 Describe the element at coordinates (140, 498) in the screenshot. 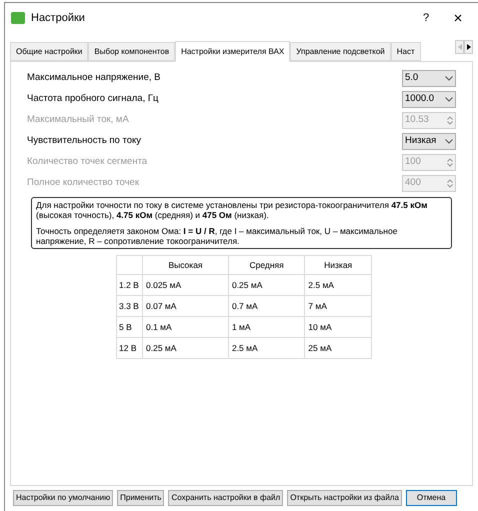

I see `dialog-button: Применить` at that location.